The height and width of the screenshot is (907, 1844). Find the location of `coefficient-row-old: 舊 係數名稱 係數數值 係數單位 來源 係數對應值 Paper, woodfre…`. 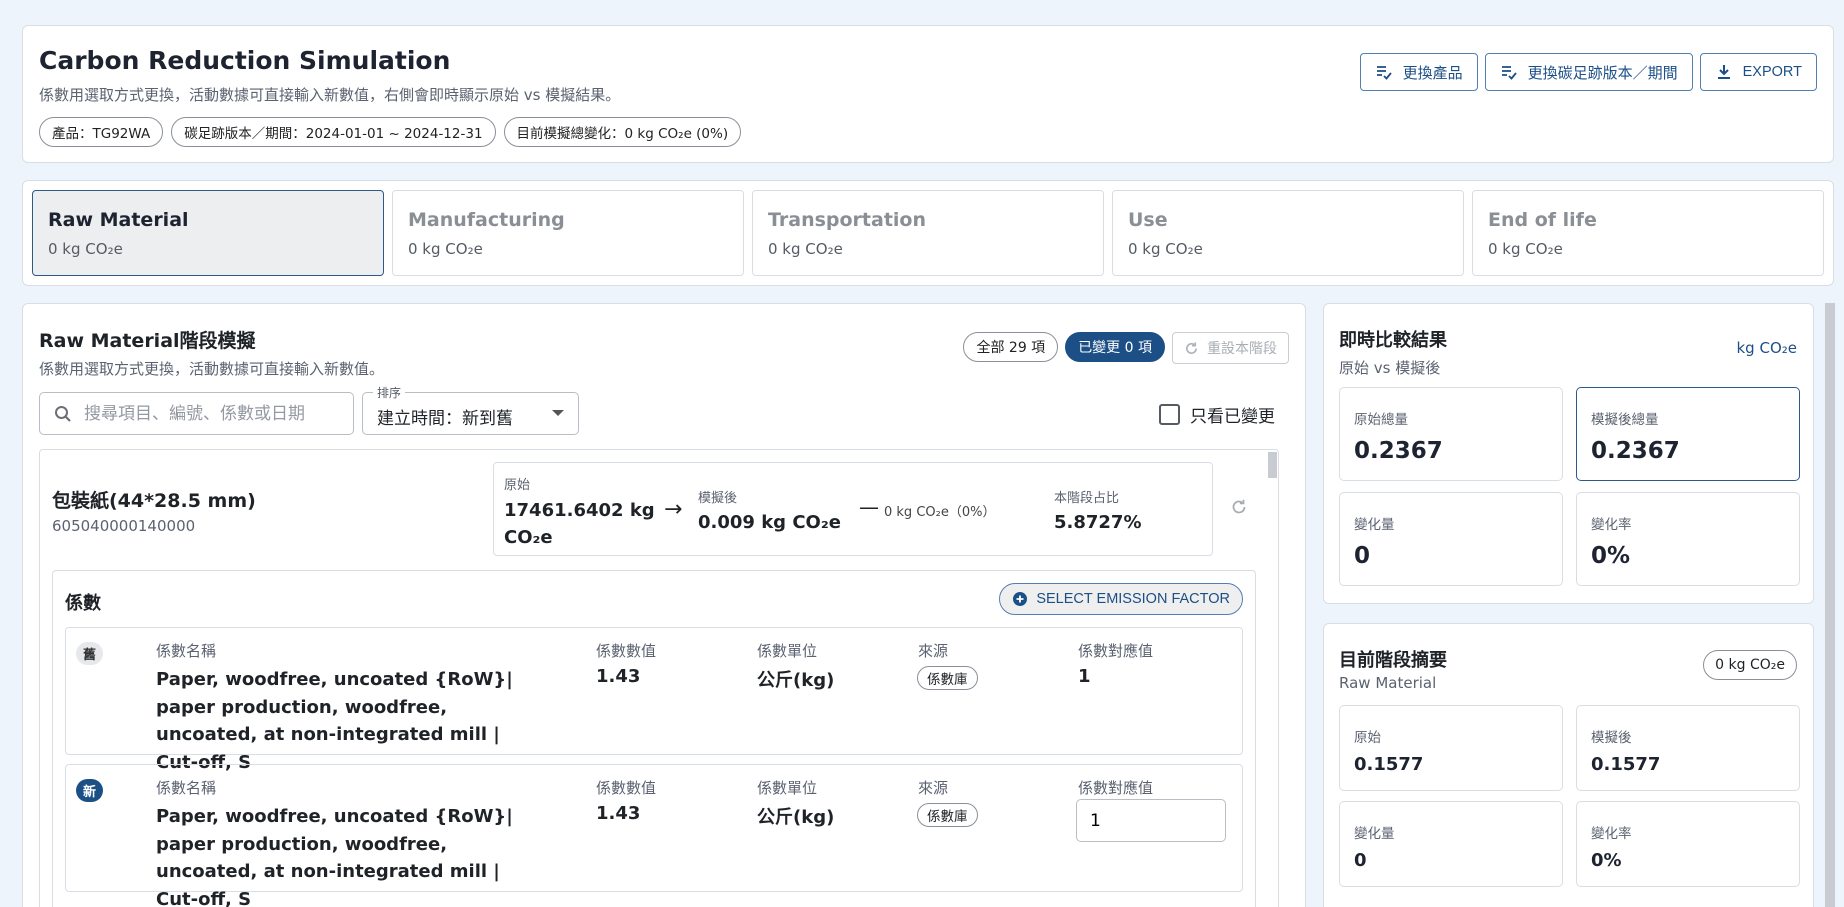

coefficient-row-old: 舊 係數名稱 係數數值 係數單位 來源 係數對應值 Paper, woodfre… is located at coordinates (654, 700).